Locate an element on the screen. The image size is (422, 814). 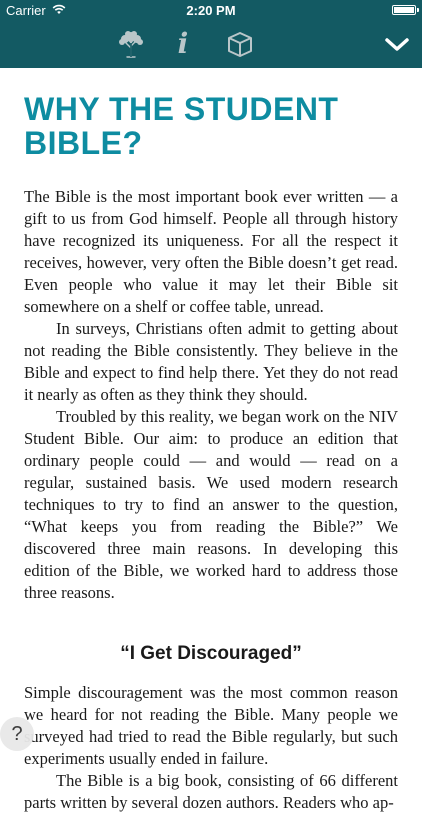
status-bar: Carrier 2:20 PM is located at coordinates (211, 10).